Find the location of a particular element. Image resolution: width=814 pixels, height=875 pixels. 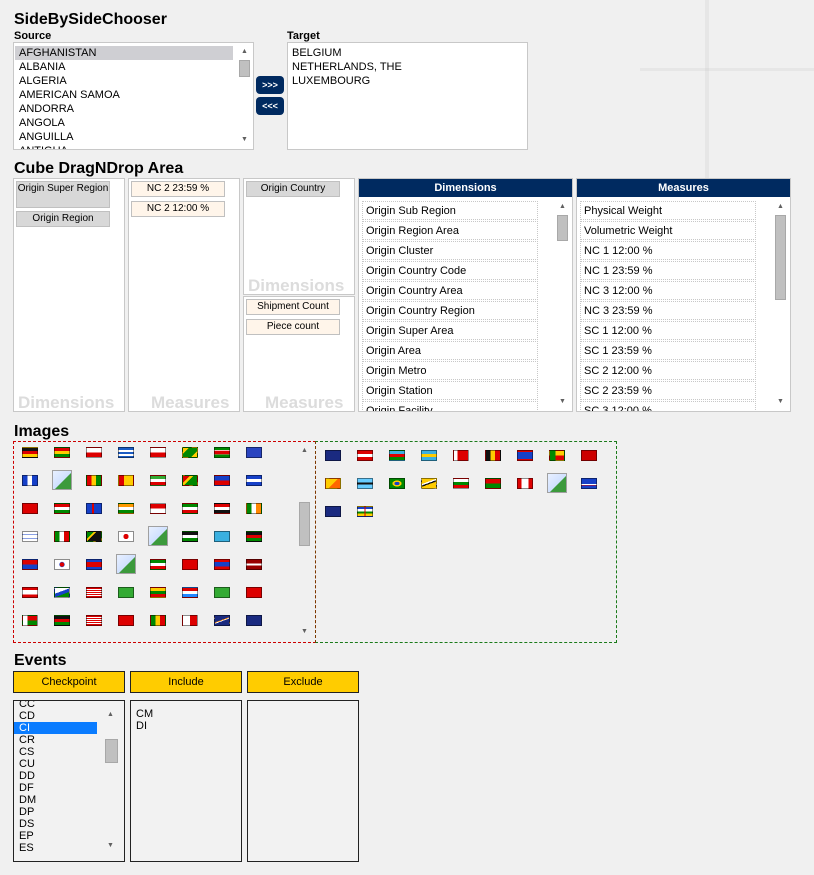

dimension-item: Origin Sub Region is located at coordinates (450, 210).